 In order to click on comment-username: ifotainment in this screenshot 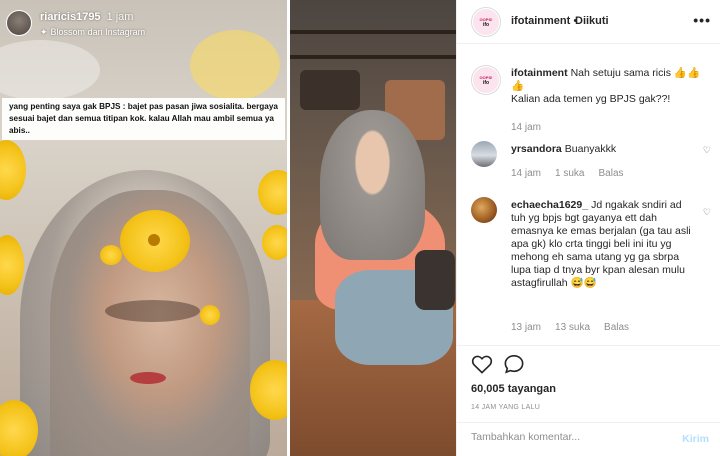, I will do `click(539, 73)`.